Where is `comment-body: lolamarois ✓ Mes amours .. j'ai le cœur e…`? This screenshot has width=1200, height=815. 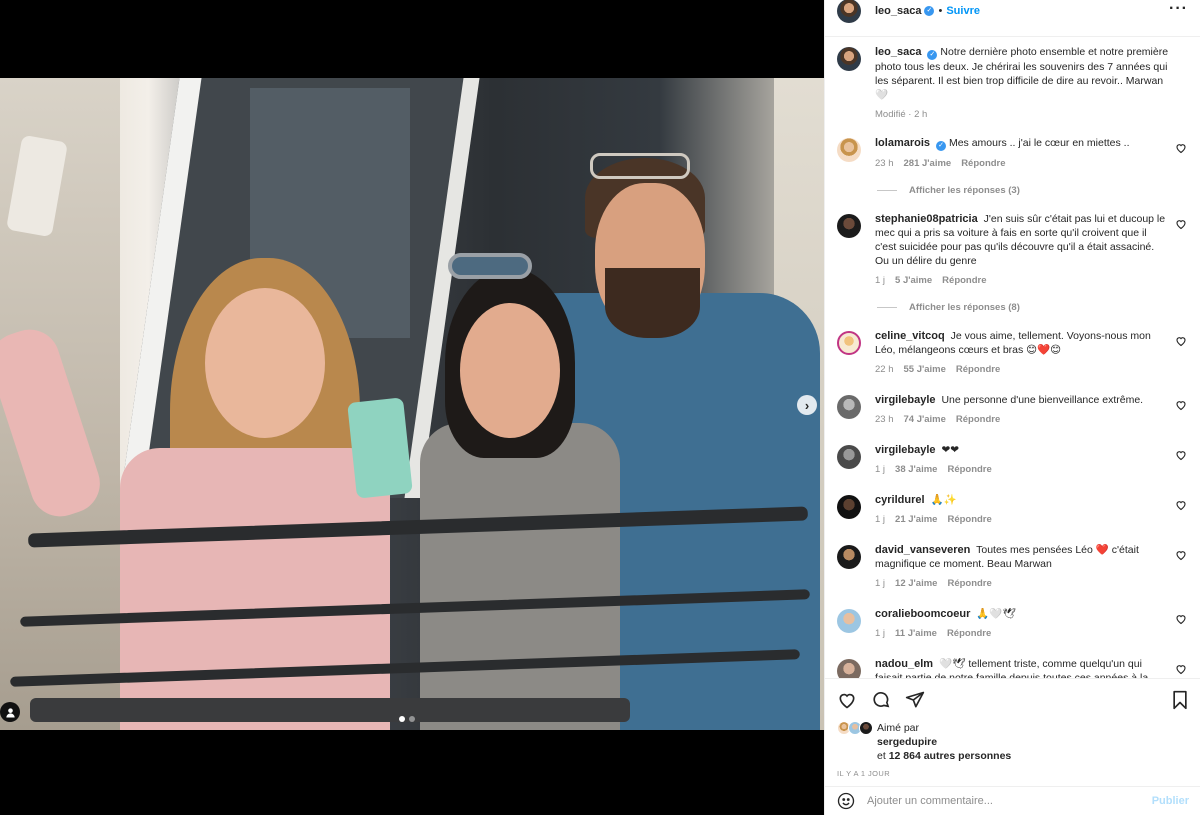 comment-body: lolamarois ✓ Mes amours .. j'ai le cœur e… is located at coordinates (1022, 153).